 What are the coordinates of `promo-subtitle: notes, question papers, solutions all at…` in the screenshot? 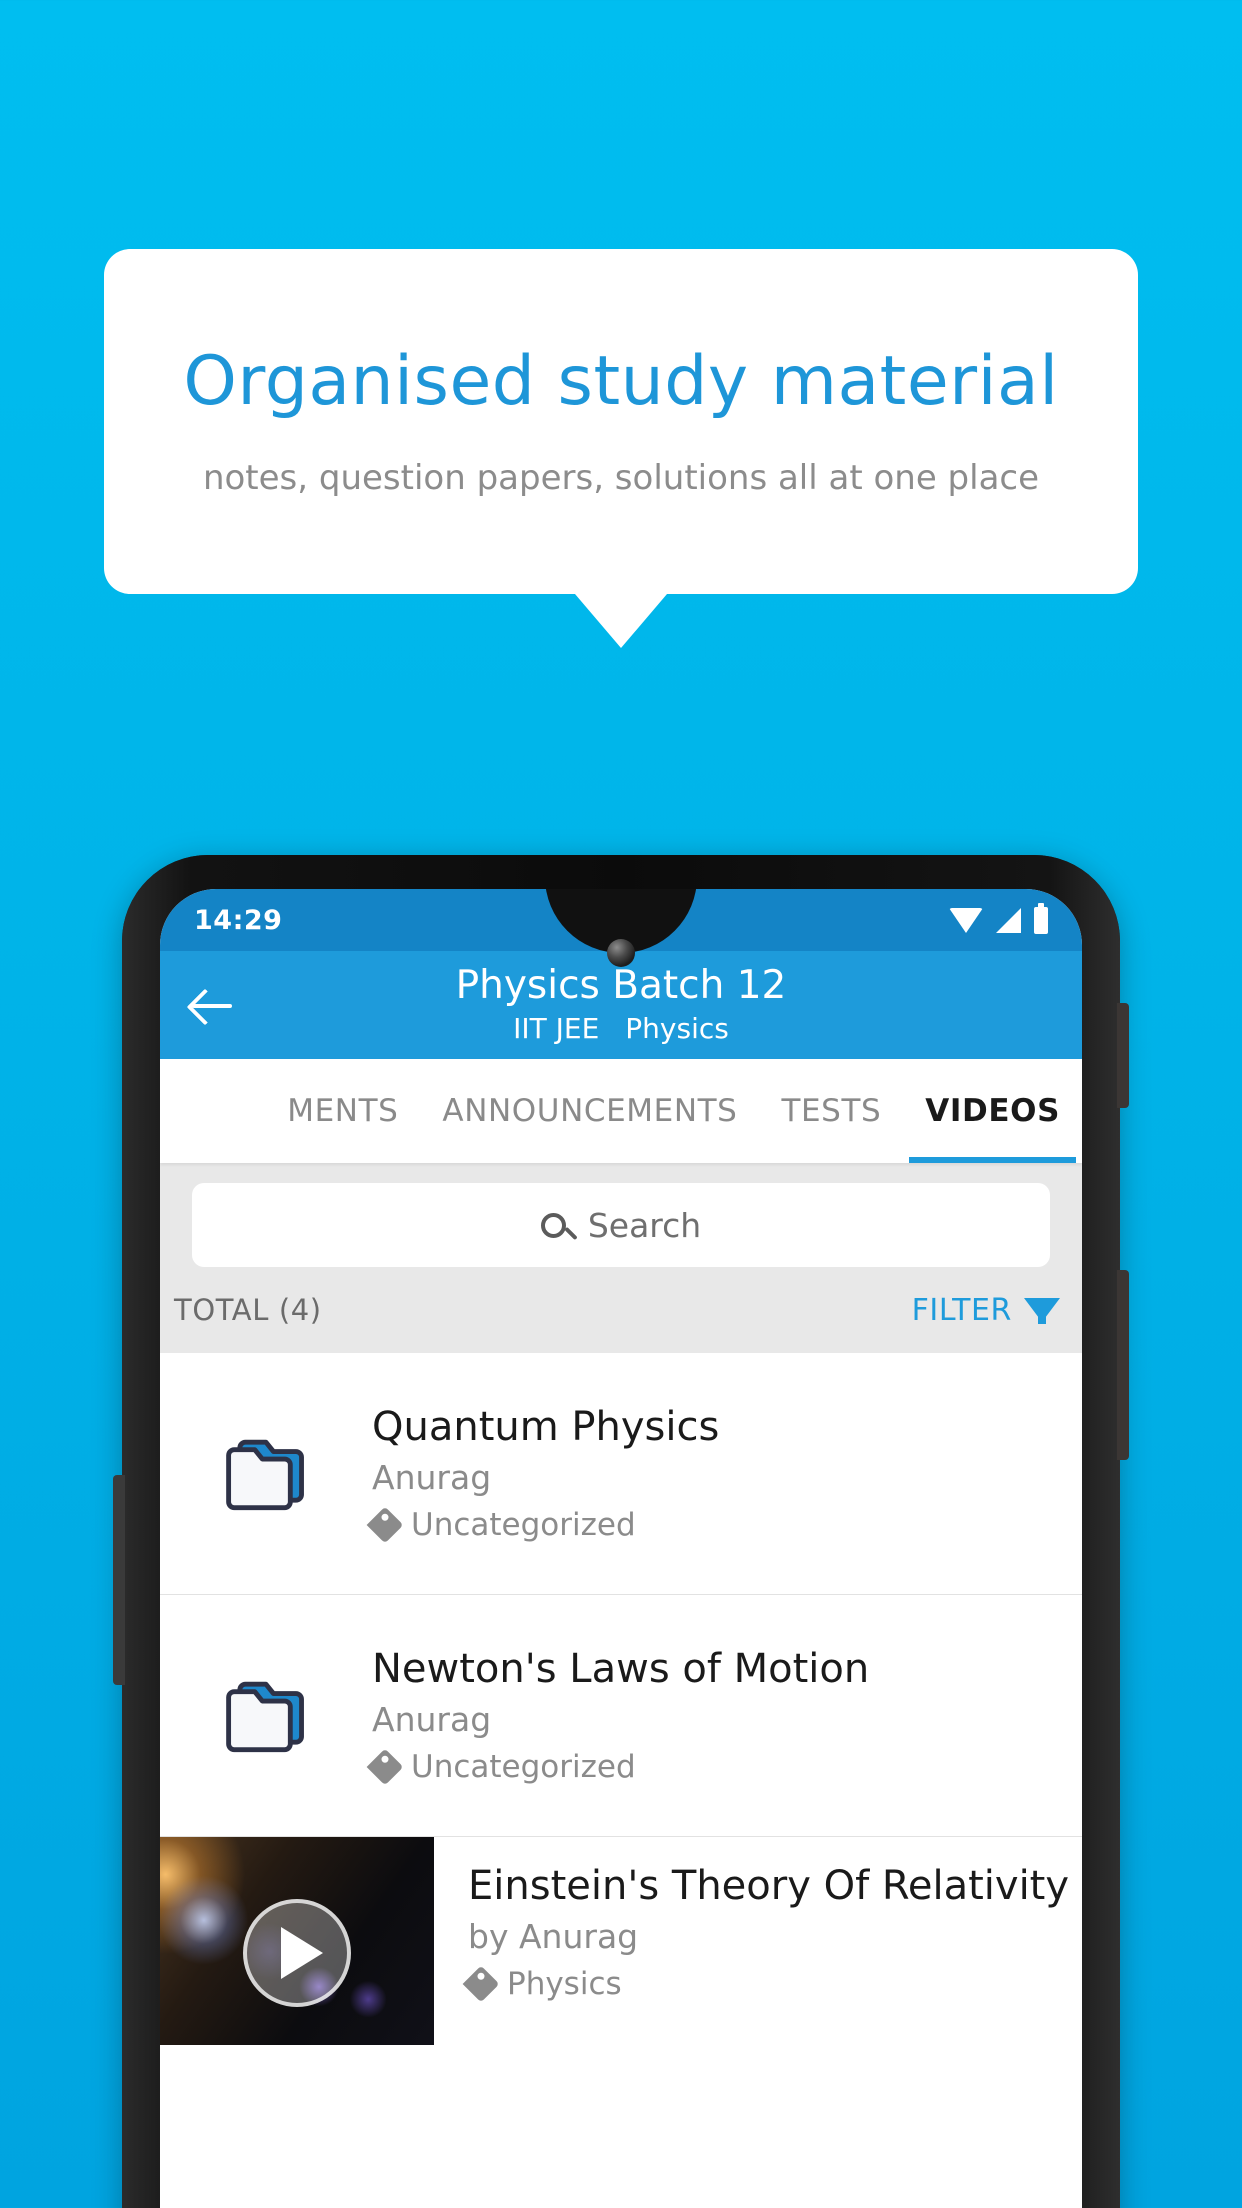 It's located at (621, 477).